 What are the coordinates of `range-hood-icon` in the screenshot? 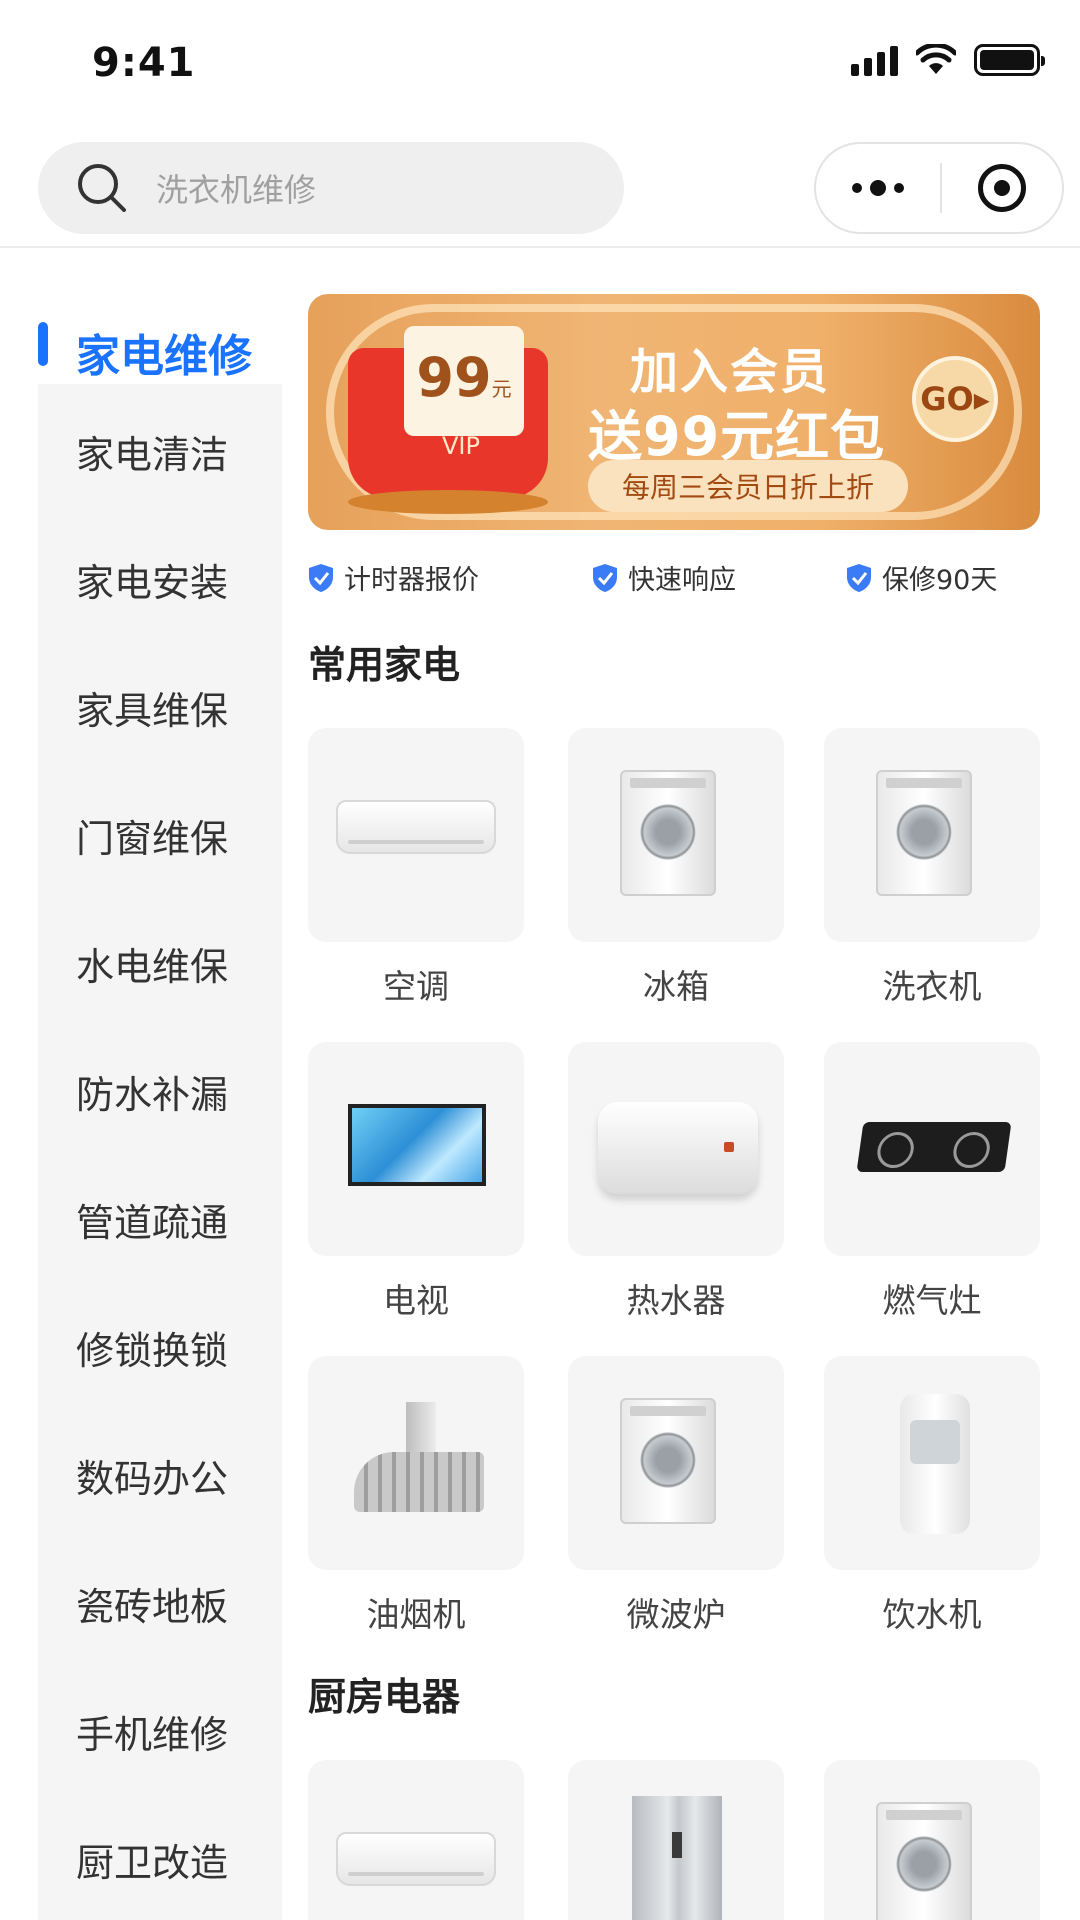 It's located at (416, 1463).